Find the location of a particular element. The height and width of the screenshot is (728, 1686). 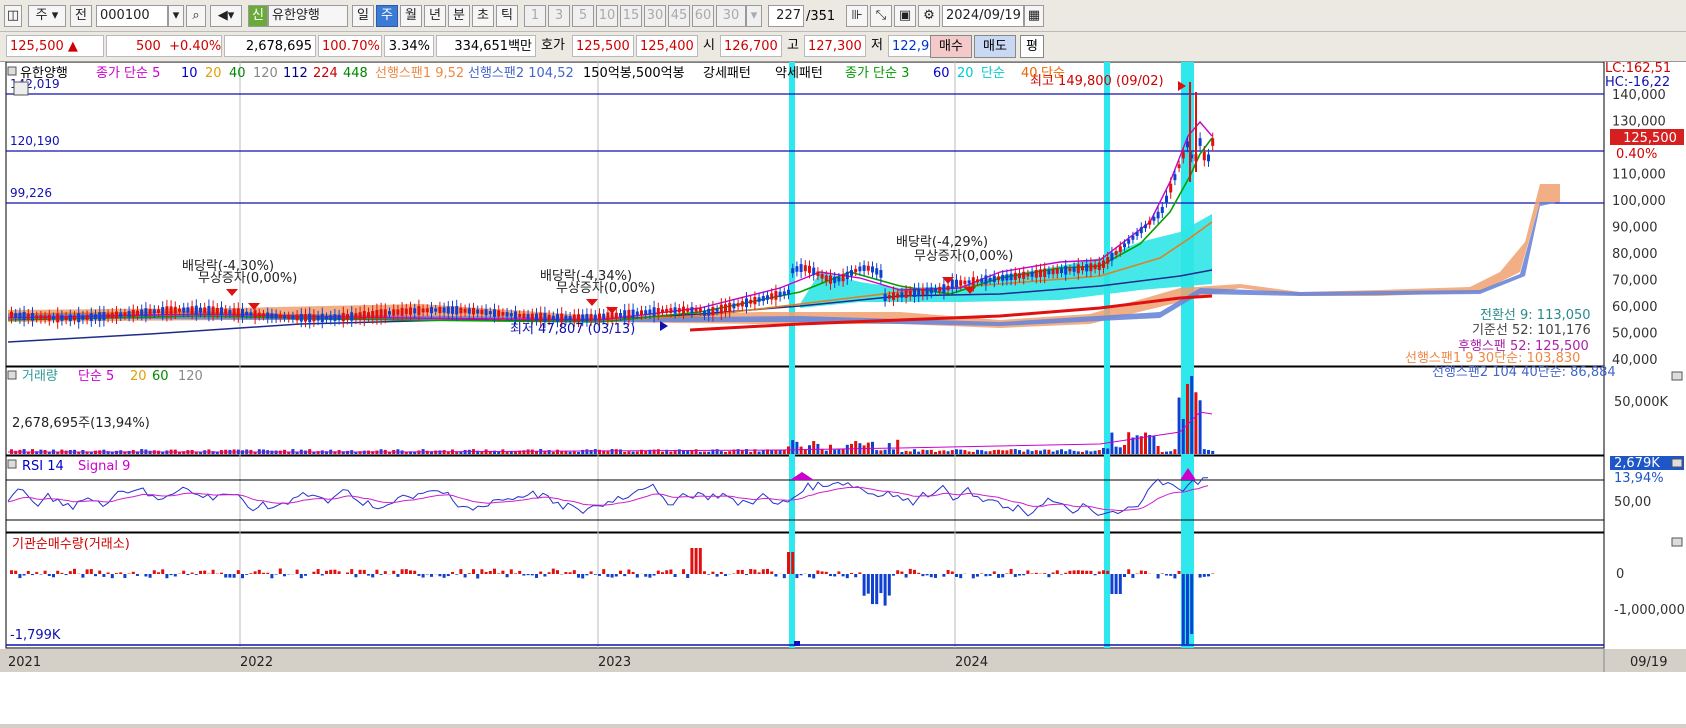

search-icon: ⌕ is located at coordinates (196, 16).